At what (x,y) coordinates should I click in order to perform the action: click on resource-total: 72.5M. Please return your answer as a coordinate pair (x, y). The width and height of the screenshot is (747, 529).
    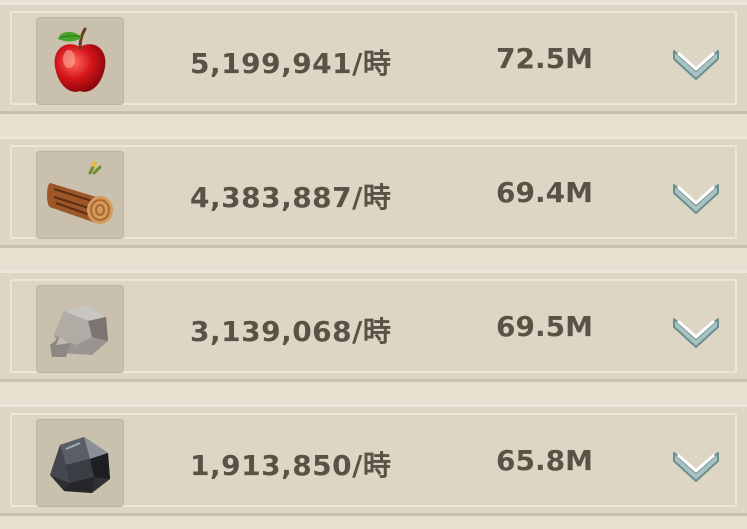
    Looking at the image, I should click on (544, 58).